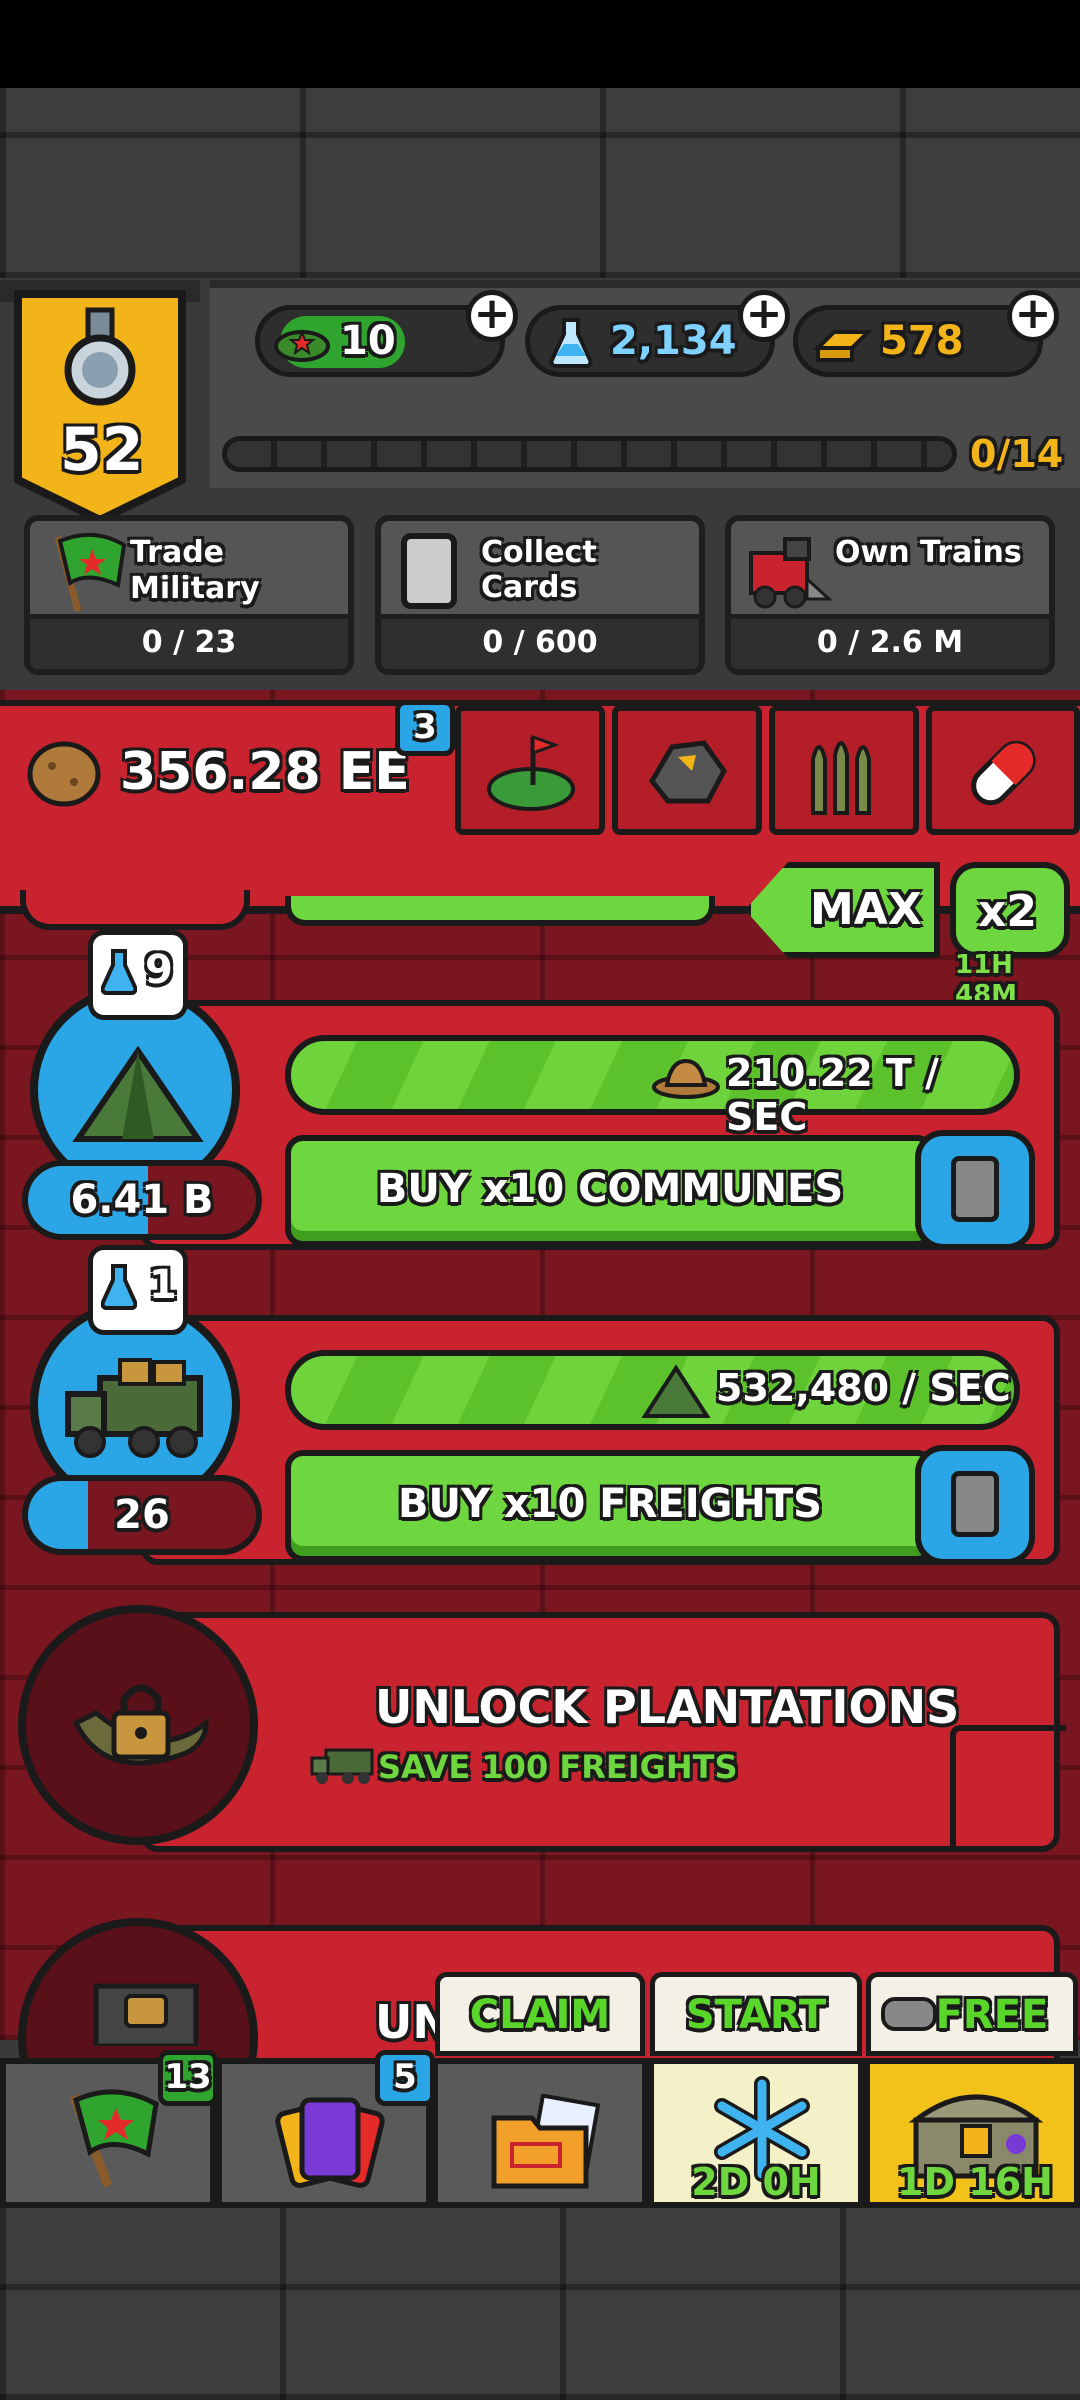 Image resolution: width=1080 pixels, height=2400 pixels. What do you see at coordinates (64, 774) in the screenshot?
I see `potato-icon` at bounding box center [64, 774].